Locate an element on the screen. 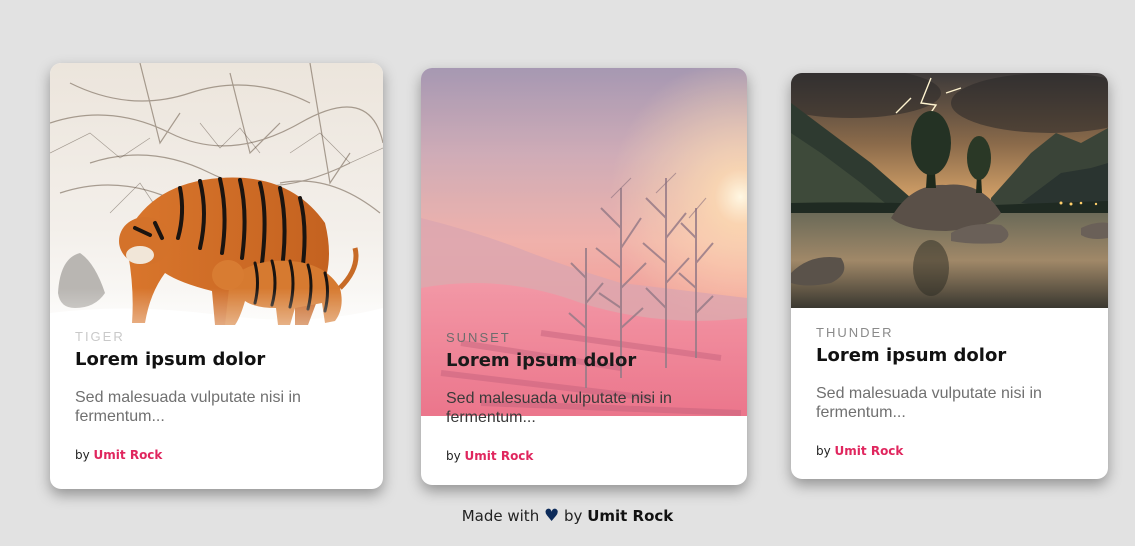  card-category: SUNSET is located at coordinates (478, 337).